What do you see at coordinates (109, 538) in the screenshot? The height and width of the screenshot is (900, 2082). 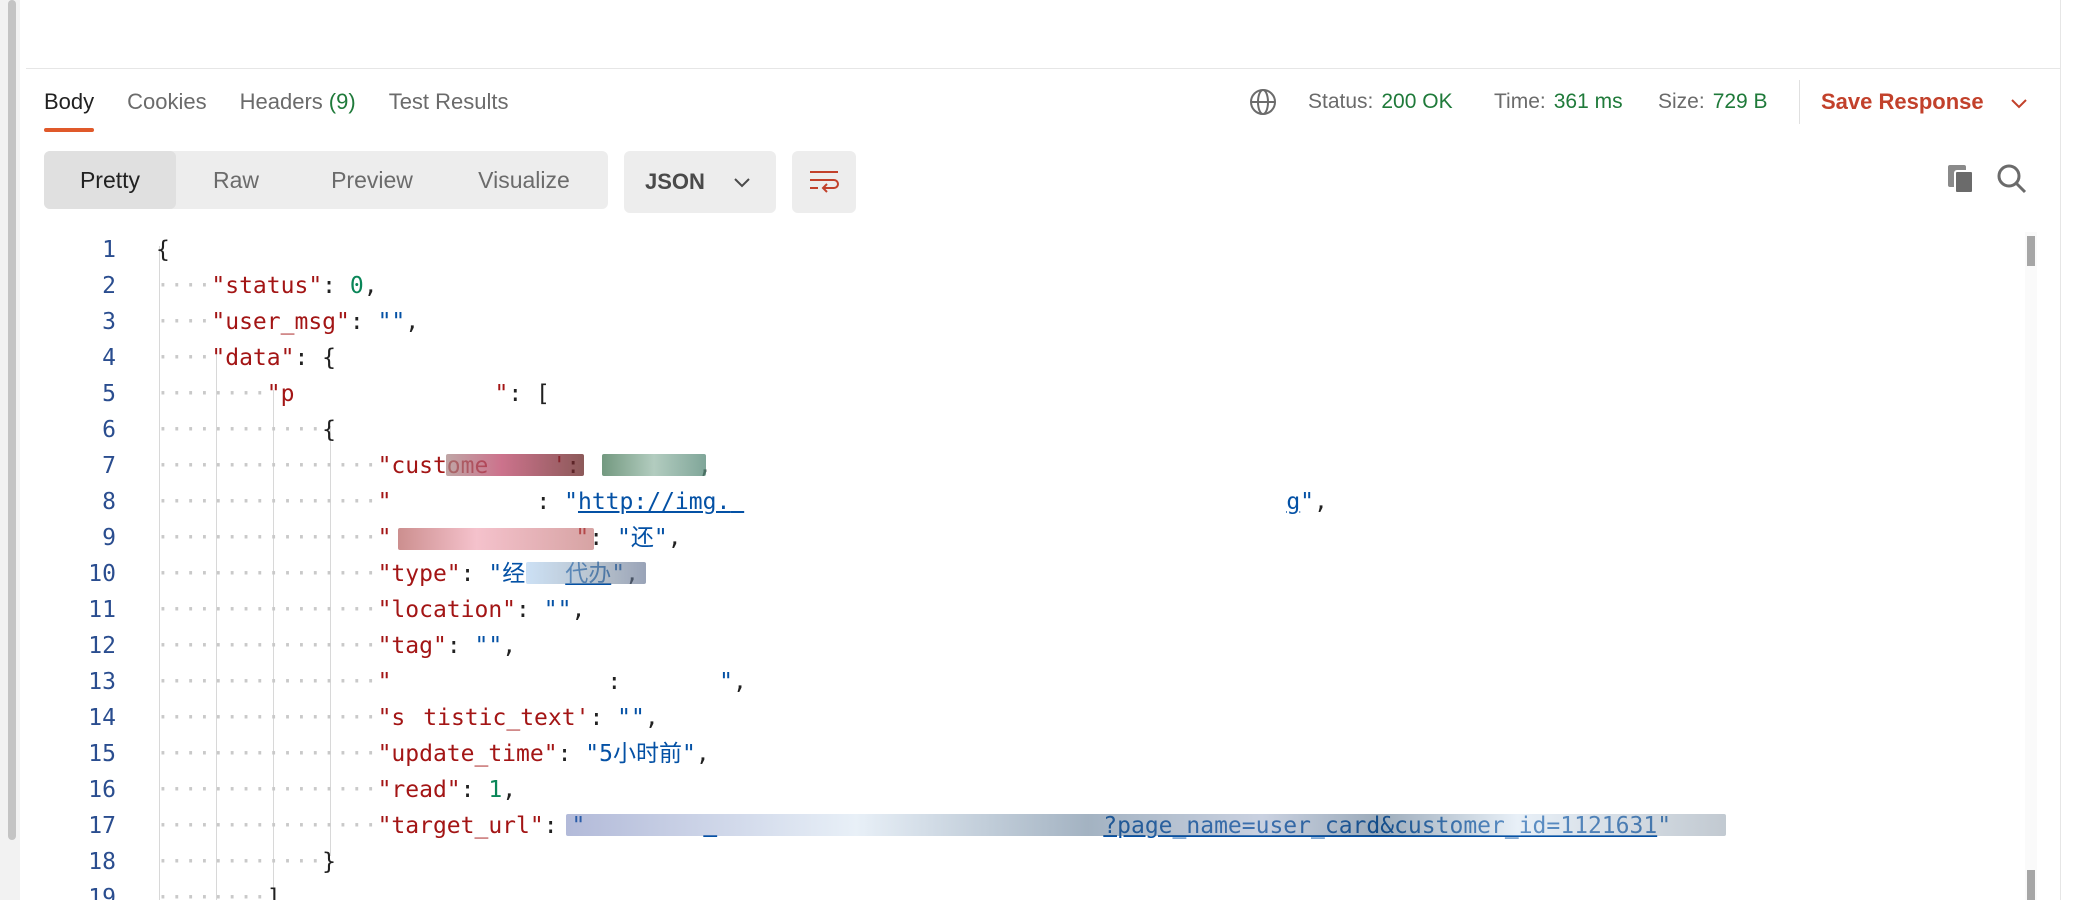 I see `line-number: 9` at bounding box center [109, 538].